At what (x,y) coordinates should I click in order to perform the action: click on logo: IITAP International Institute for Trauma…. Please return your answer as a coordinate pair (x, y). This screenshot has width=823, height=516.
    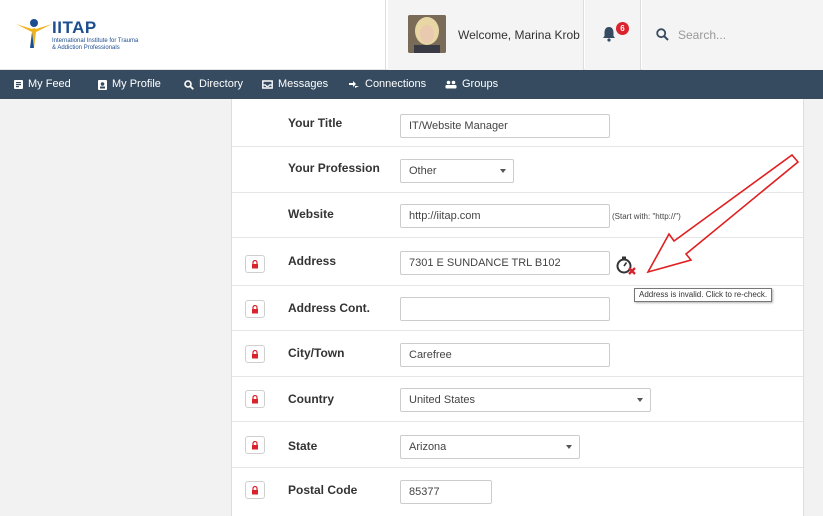
    Looking at the image, I should click on (196, 35).